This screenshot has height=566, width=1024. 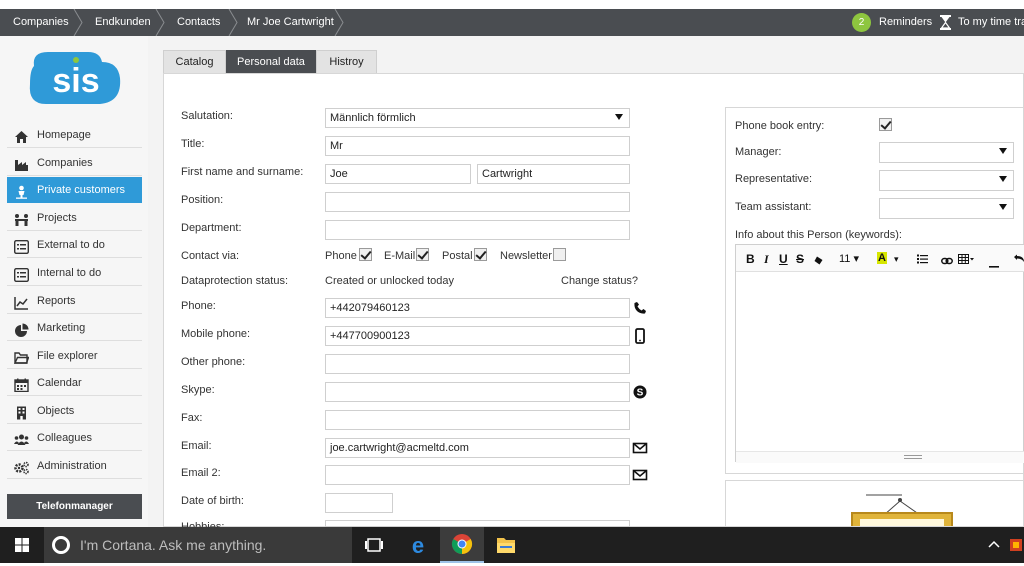 I want to click on hourglass-icon, so click(x=945, y=22).